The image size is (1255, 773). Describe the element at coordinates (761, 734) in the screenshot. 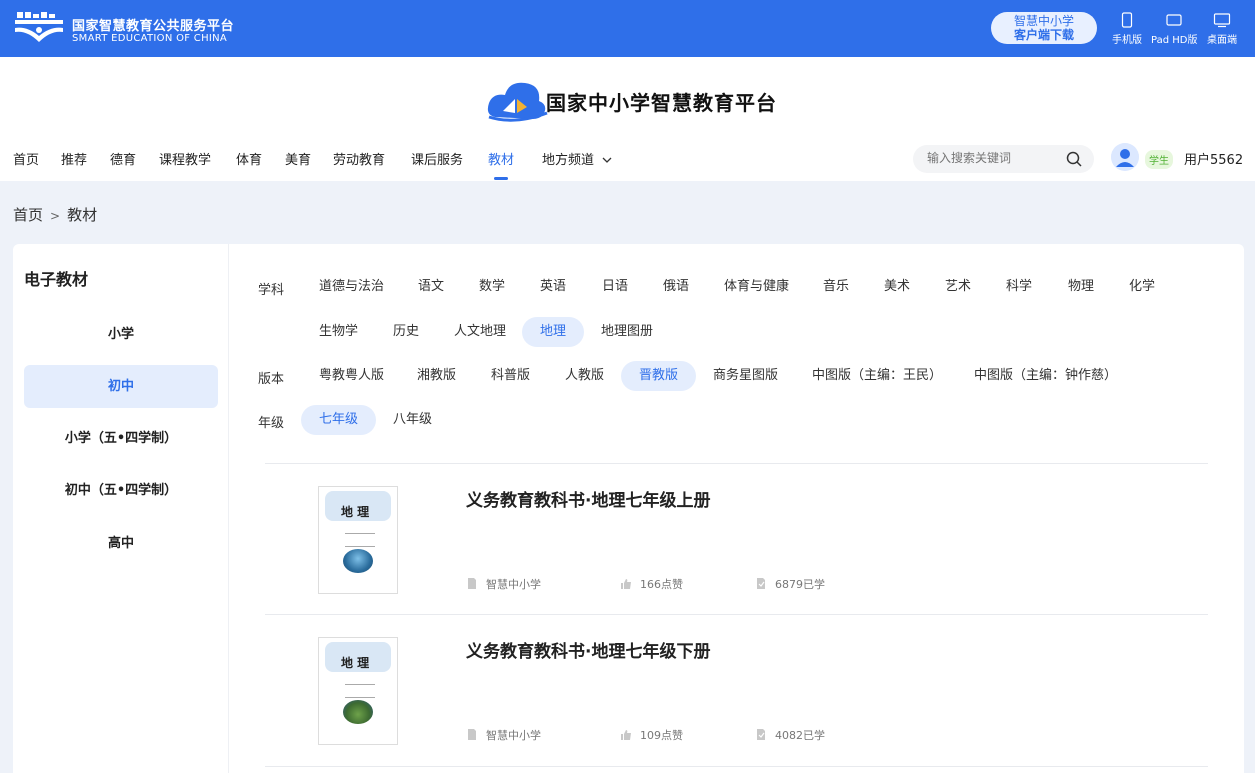

I see `study-record-icon` at that location.